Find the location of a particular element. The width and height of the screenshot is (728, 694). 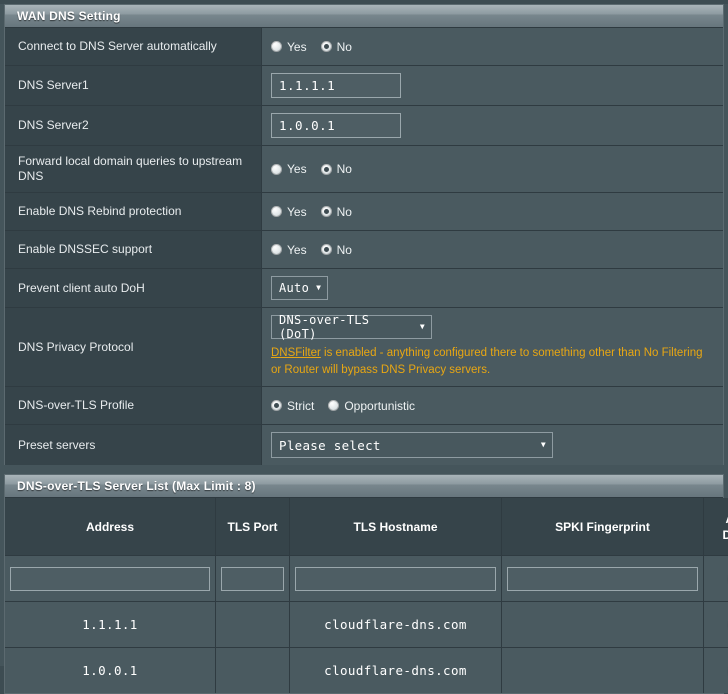

new-address-input is located at coordinates (110, 579).